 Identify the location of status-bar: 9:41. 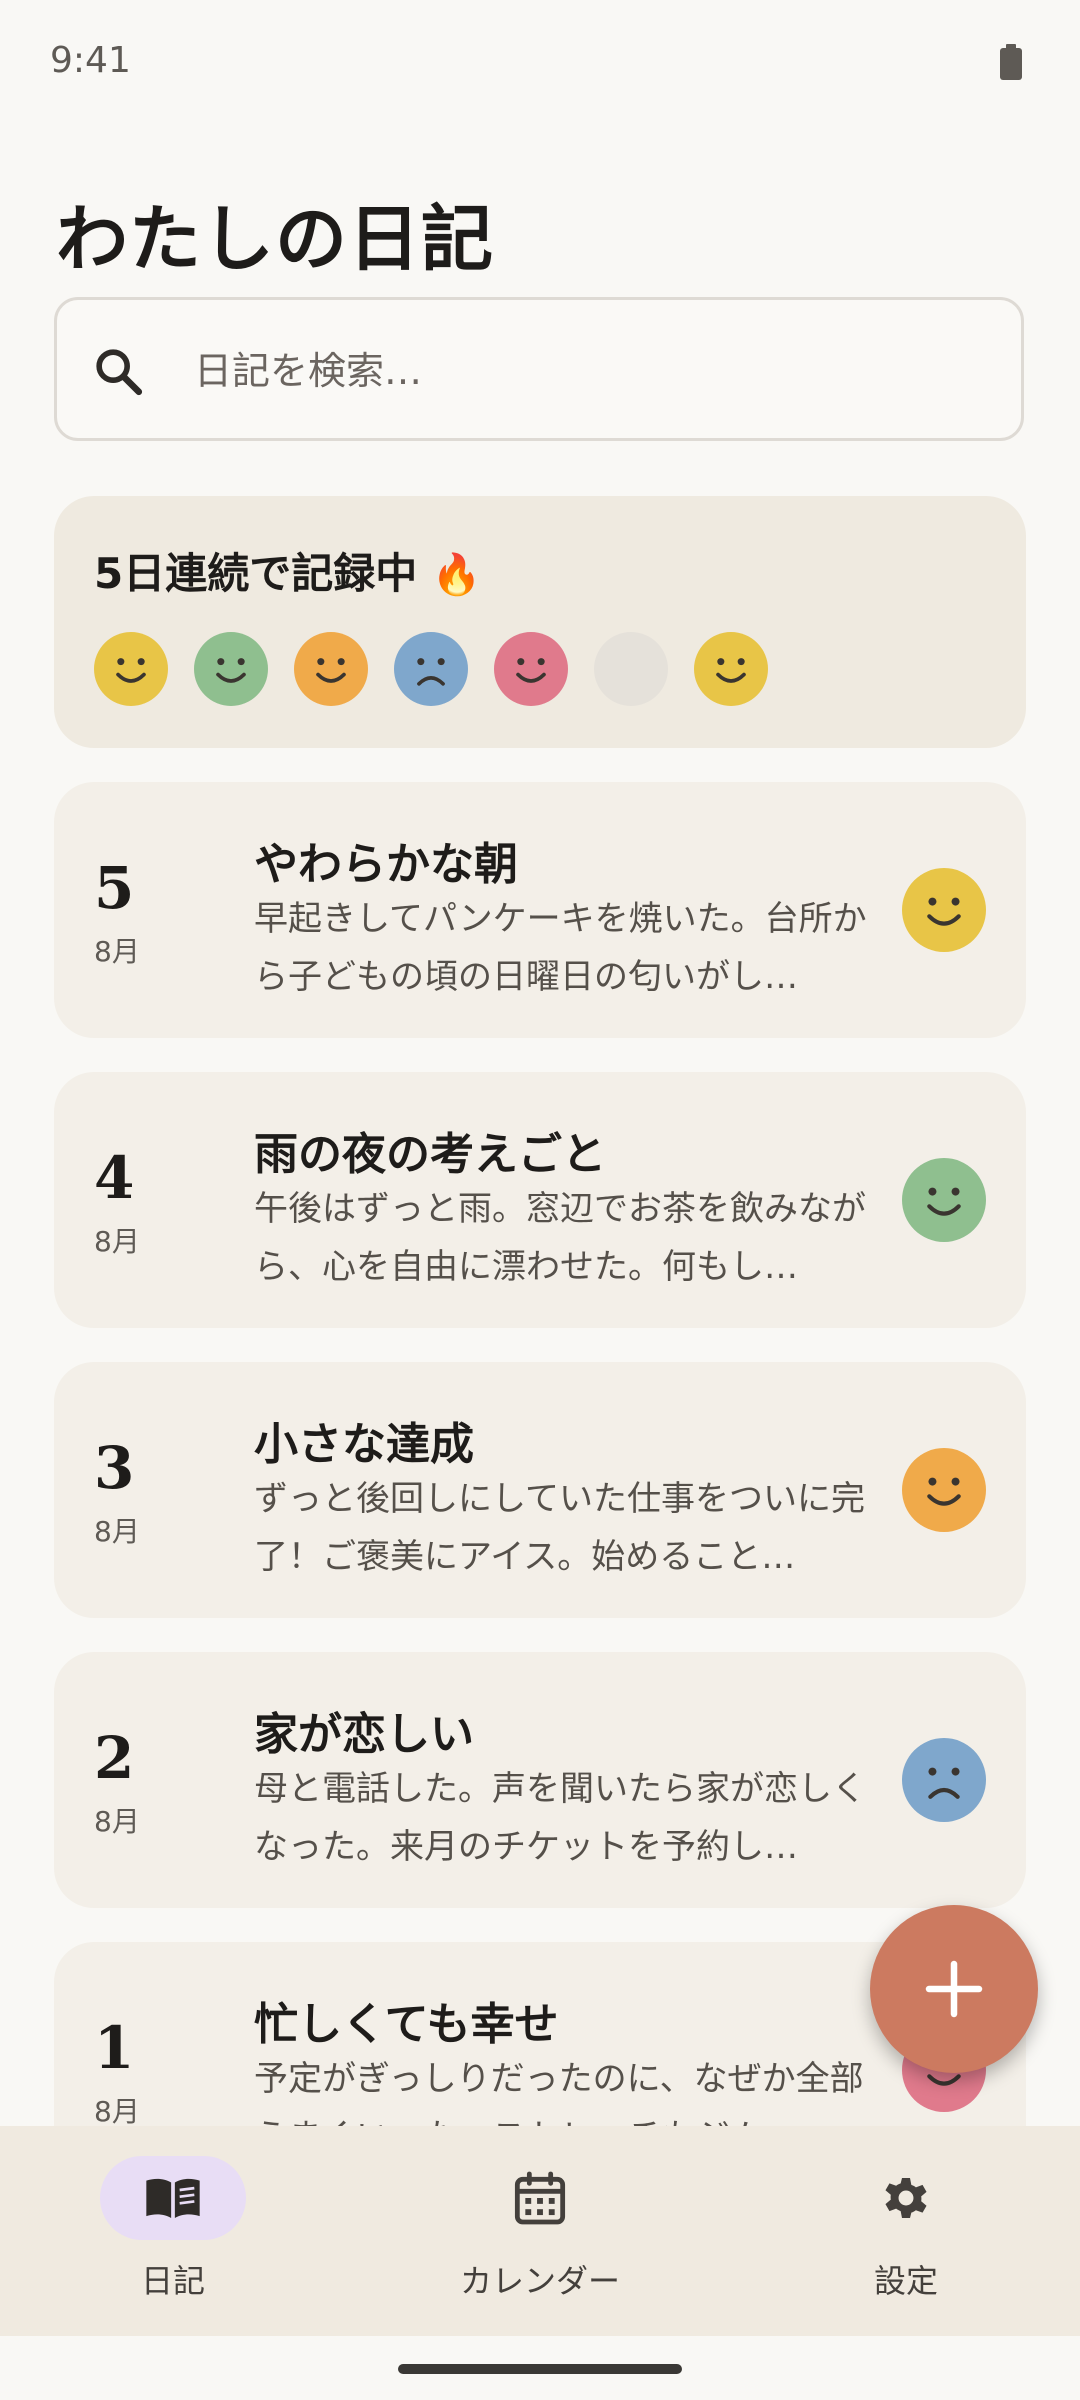
(540, 65).